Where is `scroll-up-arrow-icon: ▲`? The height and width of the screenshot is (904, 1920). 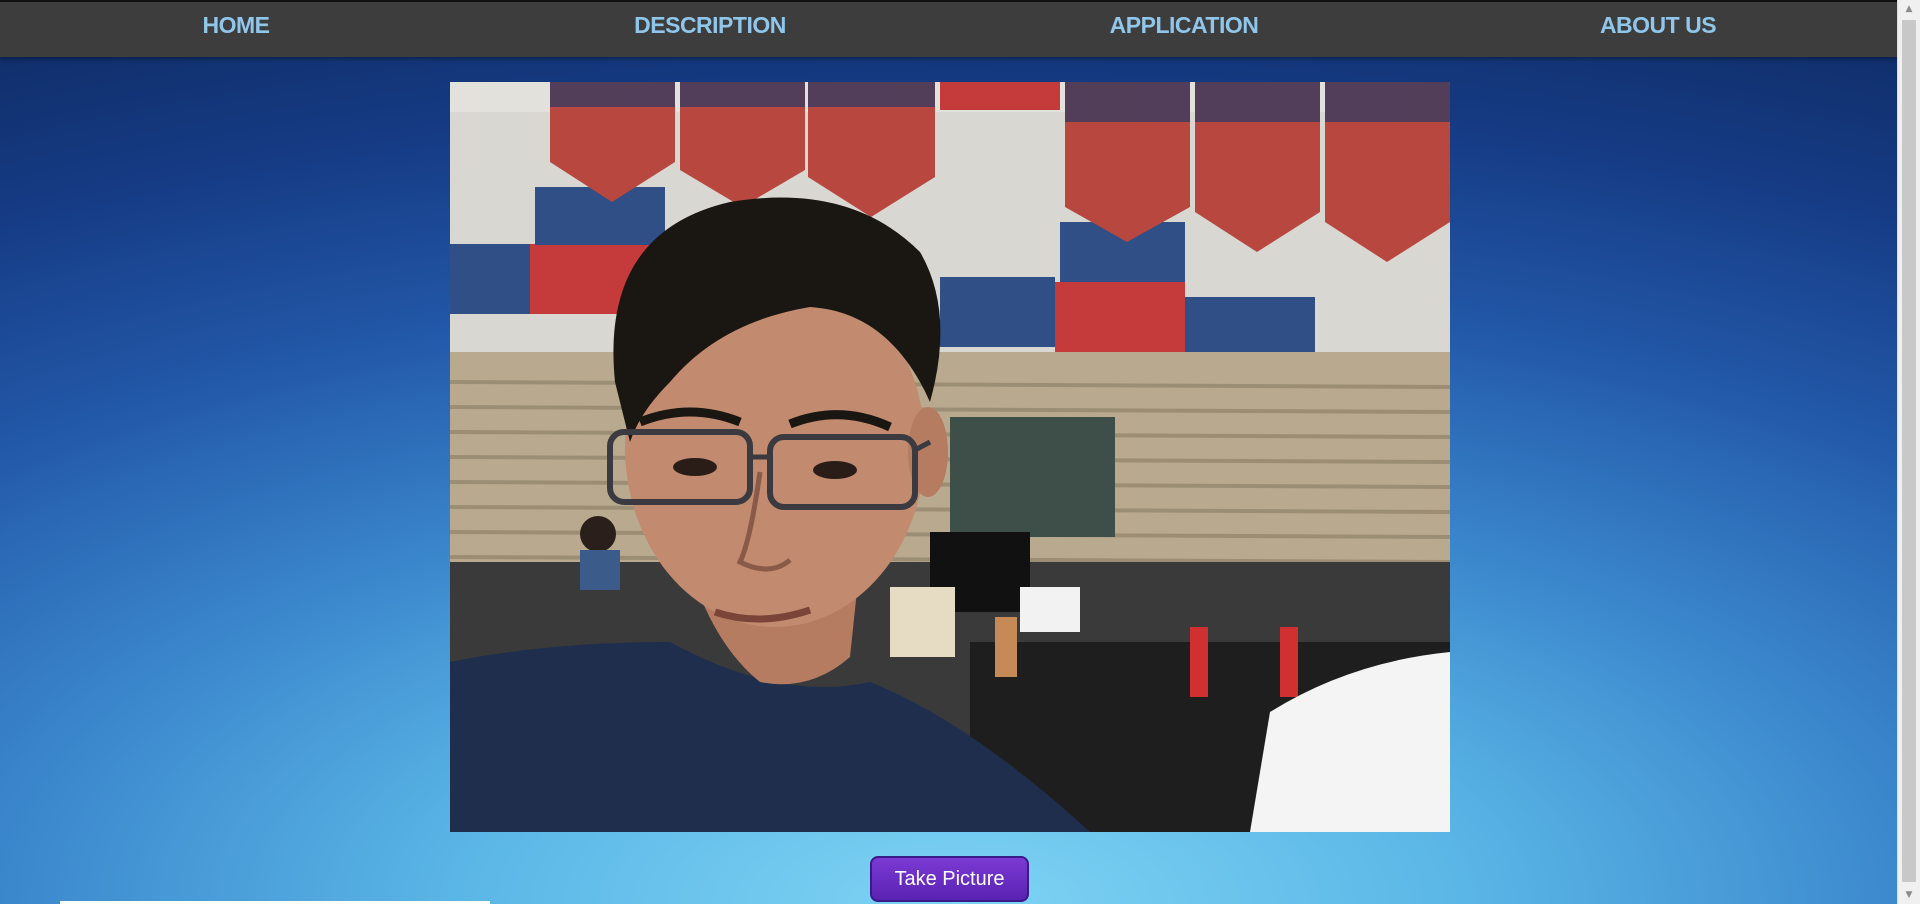
scroll-up-arrow-icon: ▲ is located at coordinates (1909, 9).